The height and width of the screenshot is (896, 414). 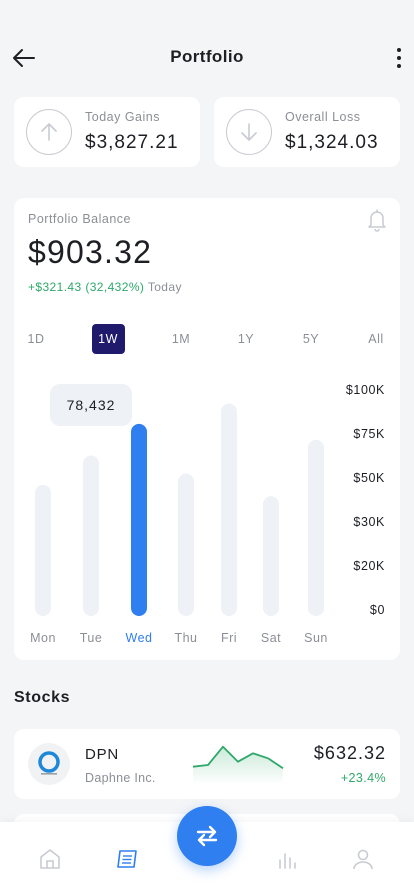 I want to click on stat-value: $3,827.21, so click(x=132, y=142).